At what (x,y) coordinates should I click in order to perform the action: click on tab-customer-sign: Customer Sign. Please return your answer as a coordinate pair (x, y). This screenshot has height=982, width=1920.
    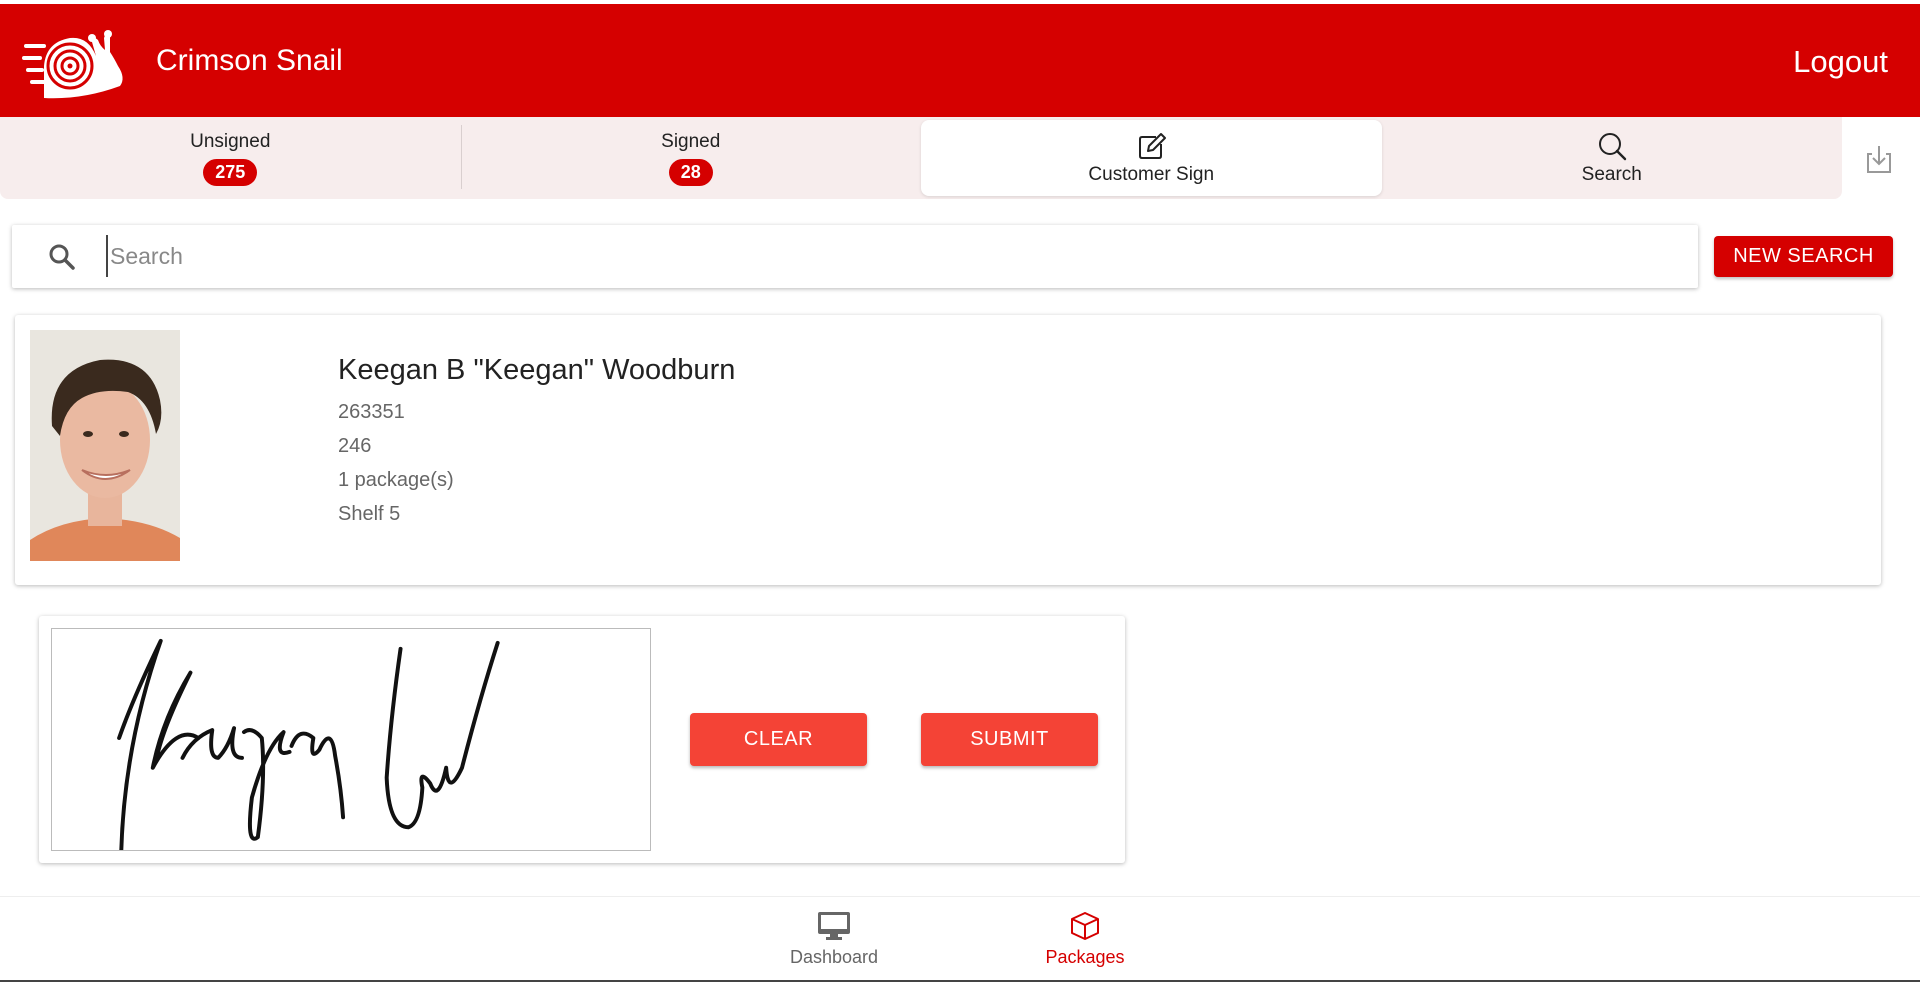
    Looking at the image, I should click on (1151, 158).